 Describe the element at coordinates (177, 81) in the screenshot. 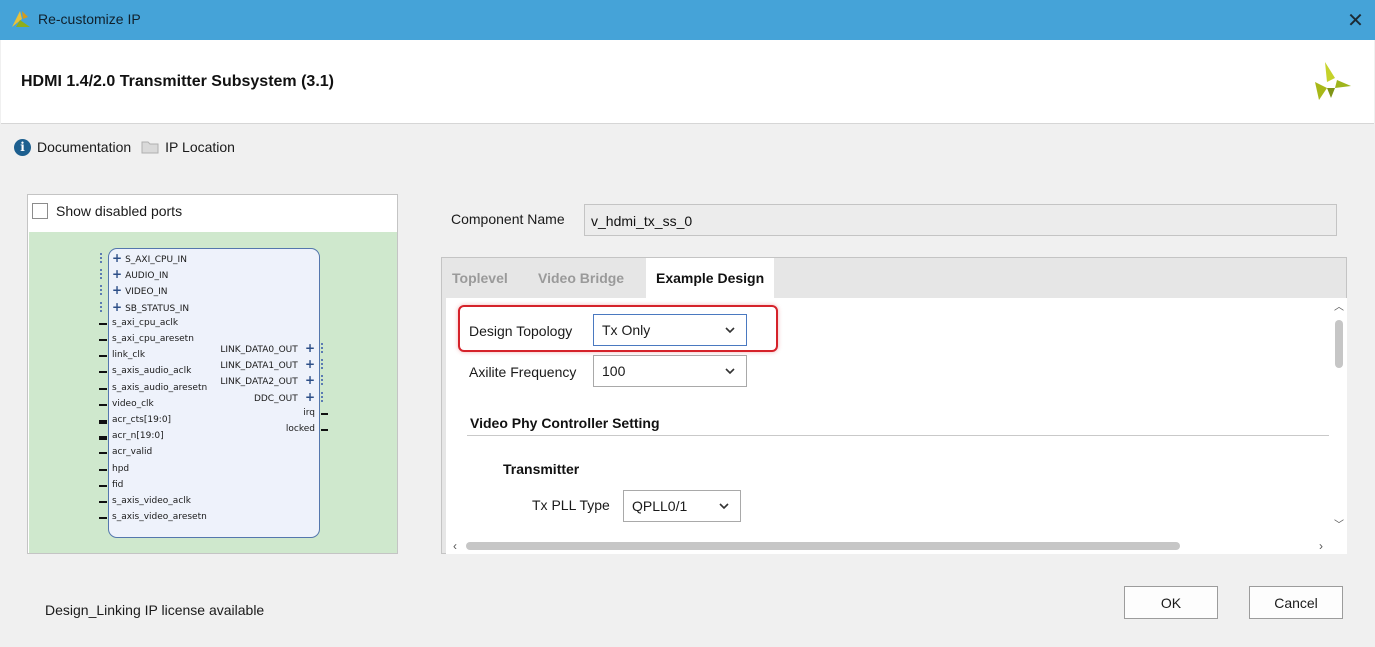

I see `ip-title: HDMI 1.4/2.0 Transmitter Subsystem (3.1)` at that location.